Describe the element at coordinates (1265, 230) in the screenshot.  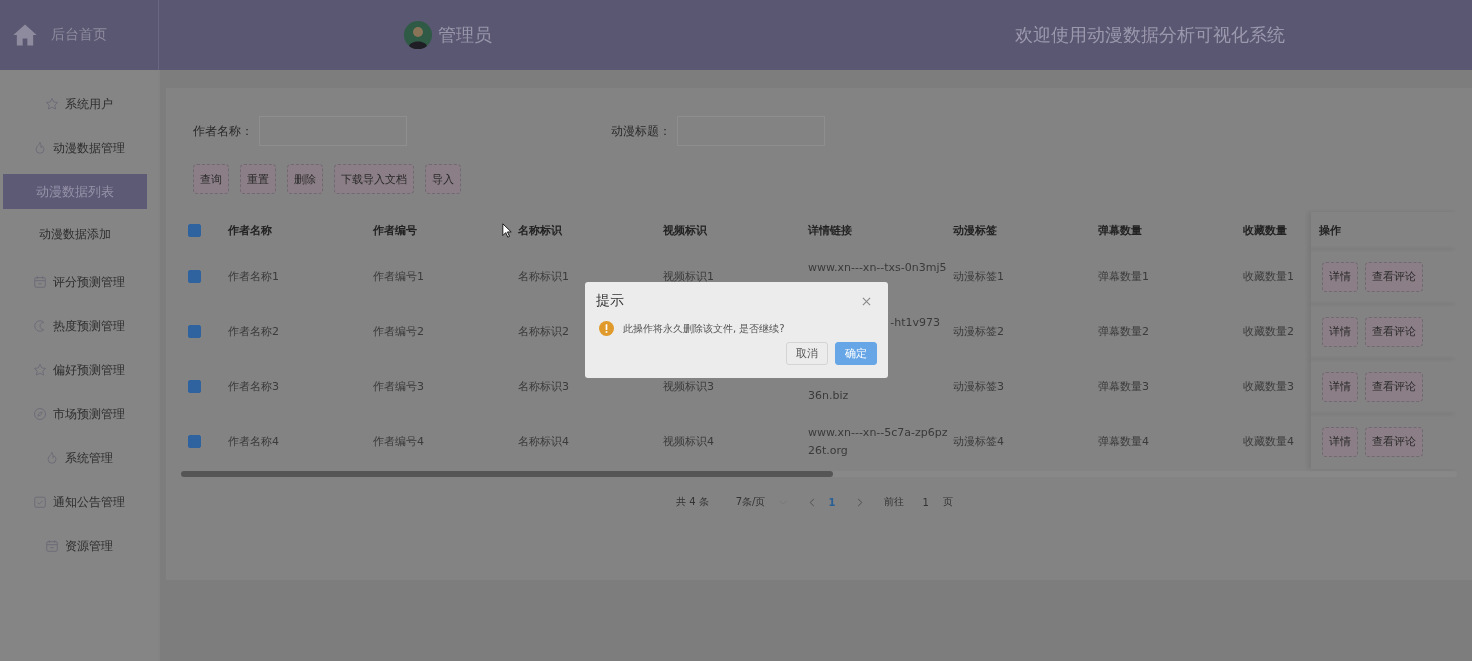
I see `column-header: 收藏数量` at that location.